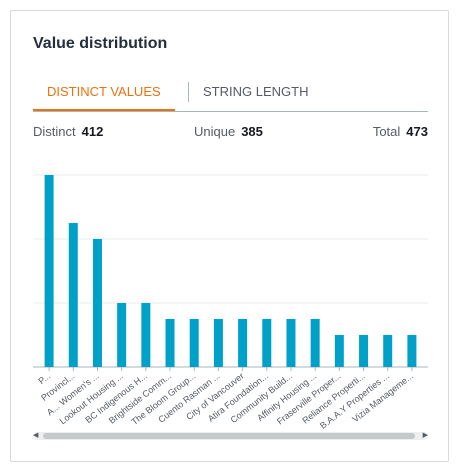  I want to click on chart-horizontal-scrollbar: ◀ ▶, so click(230, 436).